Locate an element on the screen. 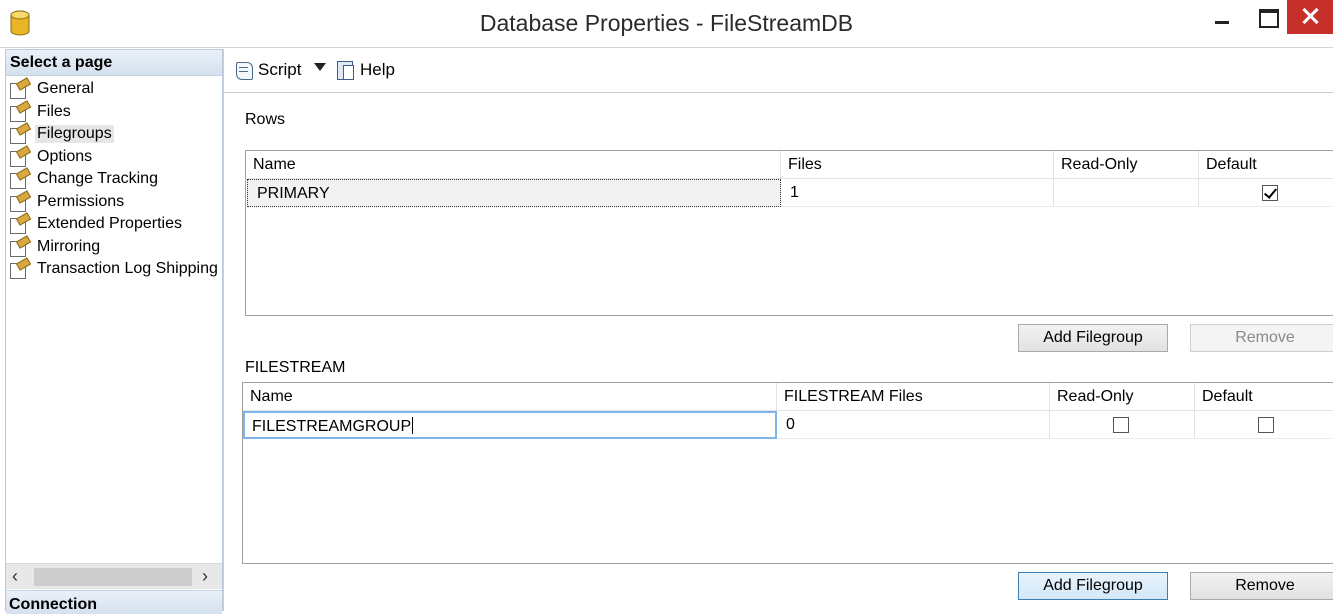 The width and height of the screenshot is (1333, 614). help-button: Help is located at coordinates (365, 70).